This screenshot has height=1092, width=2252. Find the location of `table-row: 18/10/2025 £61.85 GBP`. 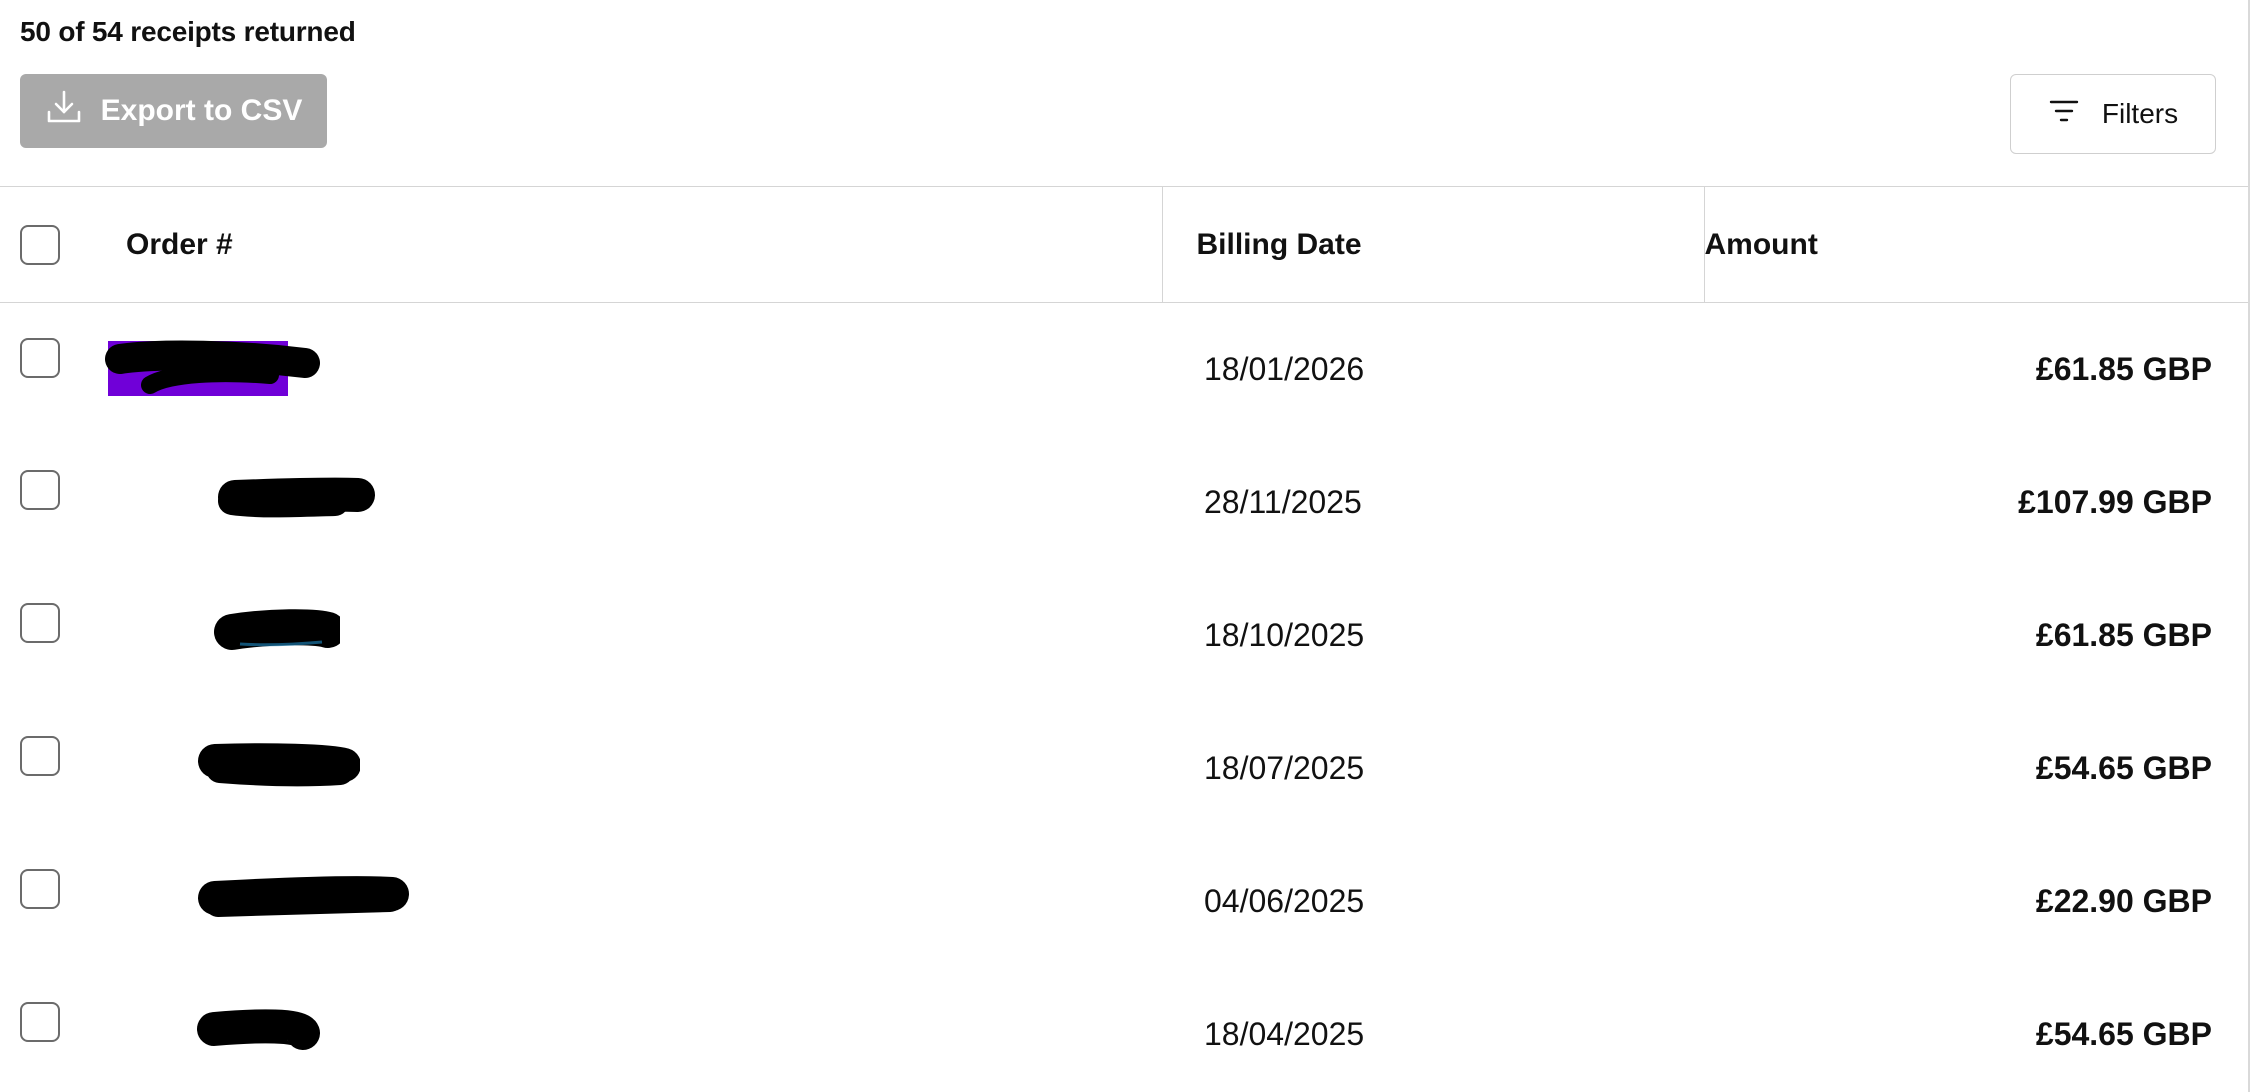

table-row: 18/10/2025 £61.85 GBP is located at coordinates (1124, 635).